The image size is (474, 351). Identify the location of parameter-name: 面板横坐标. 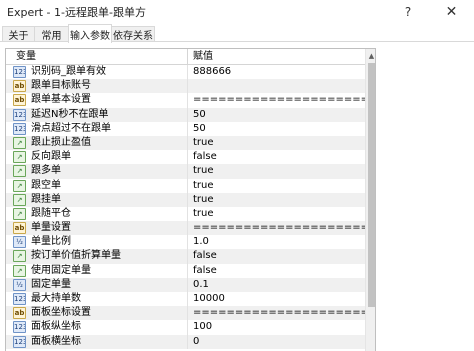
(56, 341).